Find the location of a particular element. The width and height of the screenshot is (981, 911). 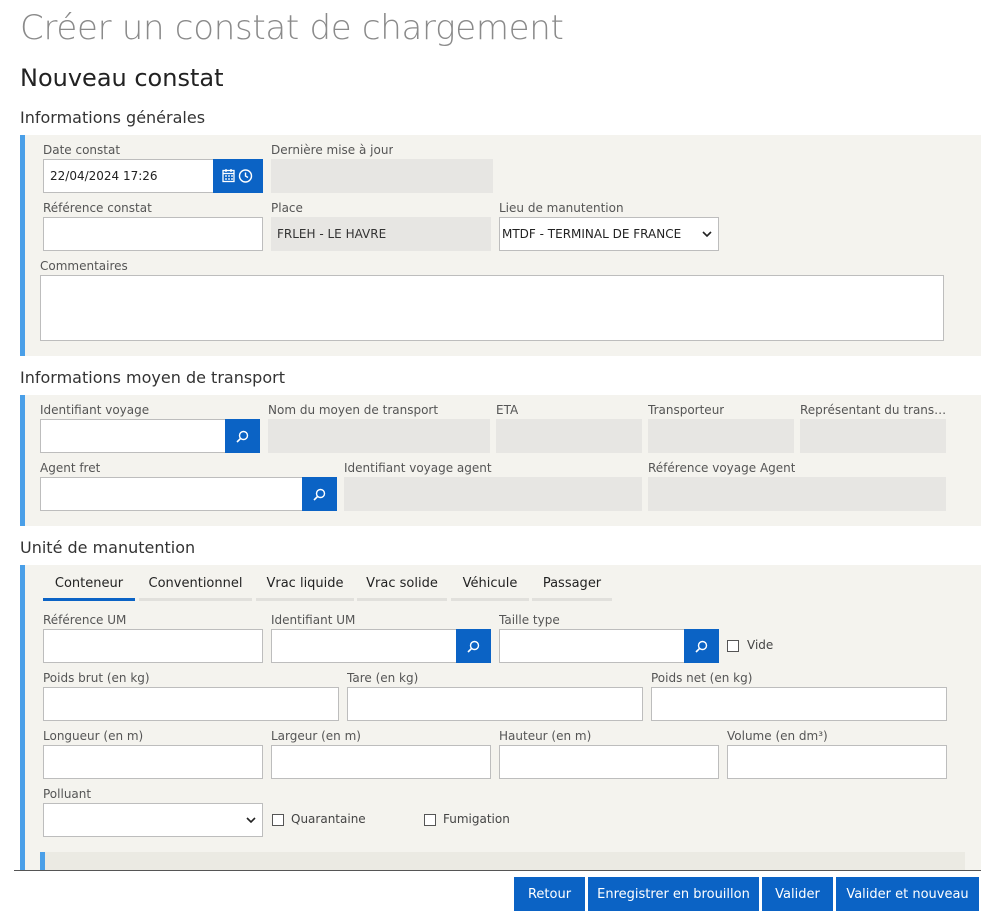

clock-icon is located at coordinates (245, 176).